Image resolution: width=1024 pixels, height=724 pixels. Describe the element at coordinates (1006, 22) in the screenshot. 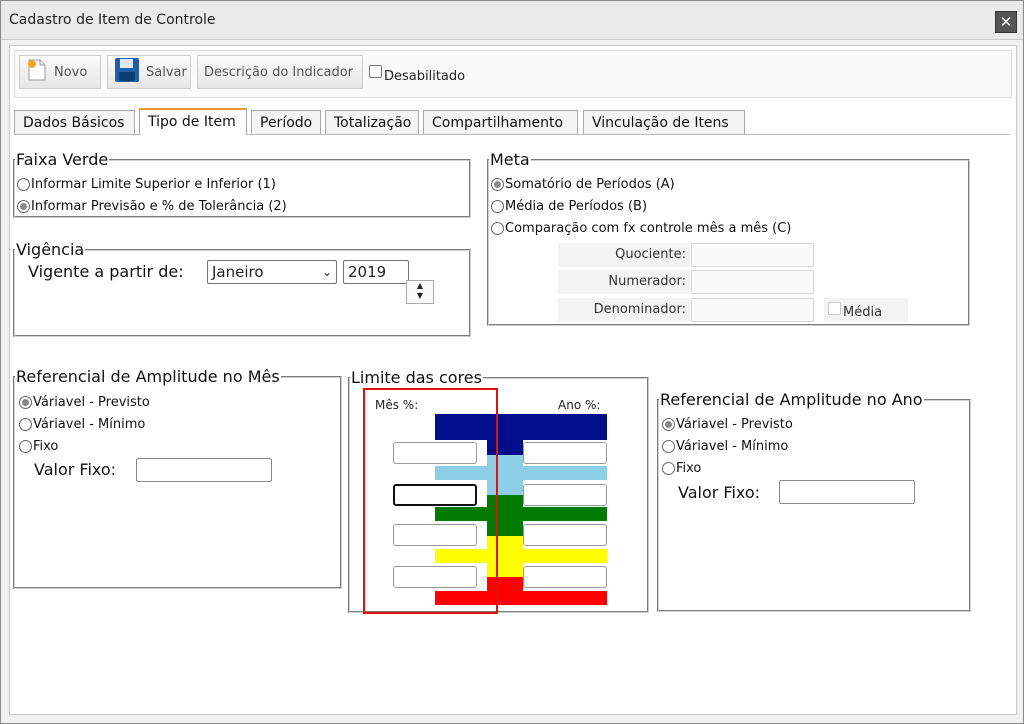

I see `close-icon: ✕` at that location.